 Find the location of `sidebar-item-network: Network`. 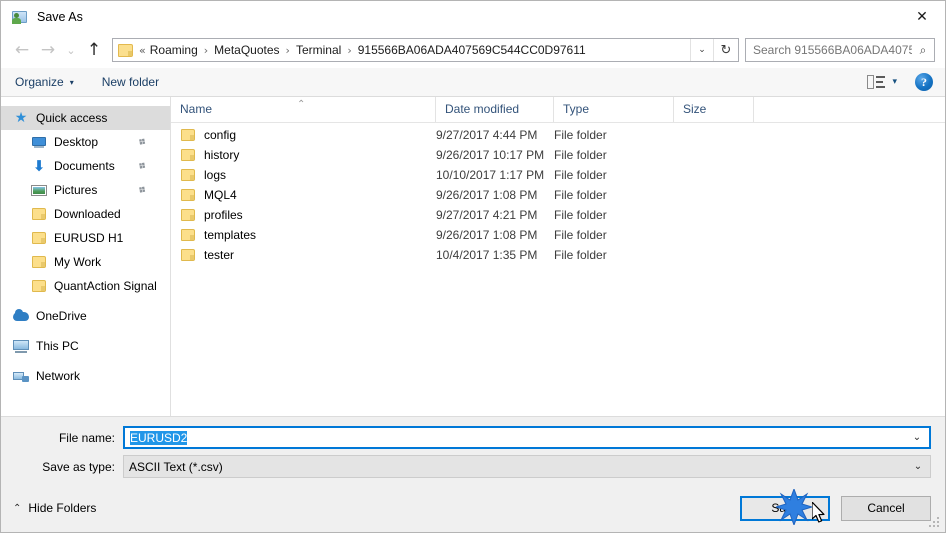

sidebar-item-network: Network is located at coordinates (85, 376).